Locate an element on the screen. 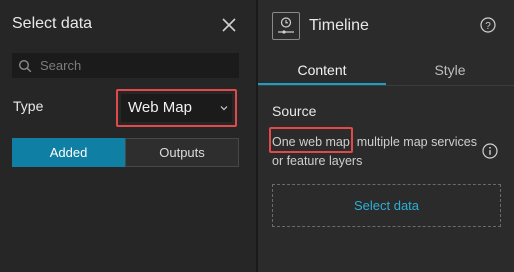 The height and width of the screenshot is (272, 514). search-icon is located at coordinates (25, 66).